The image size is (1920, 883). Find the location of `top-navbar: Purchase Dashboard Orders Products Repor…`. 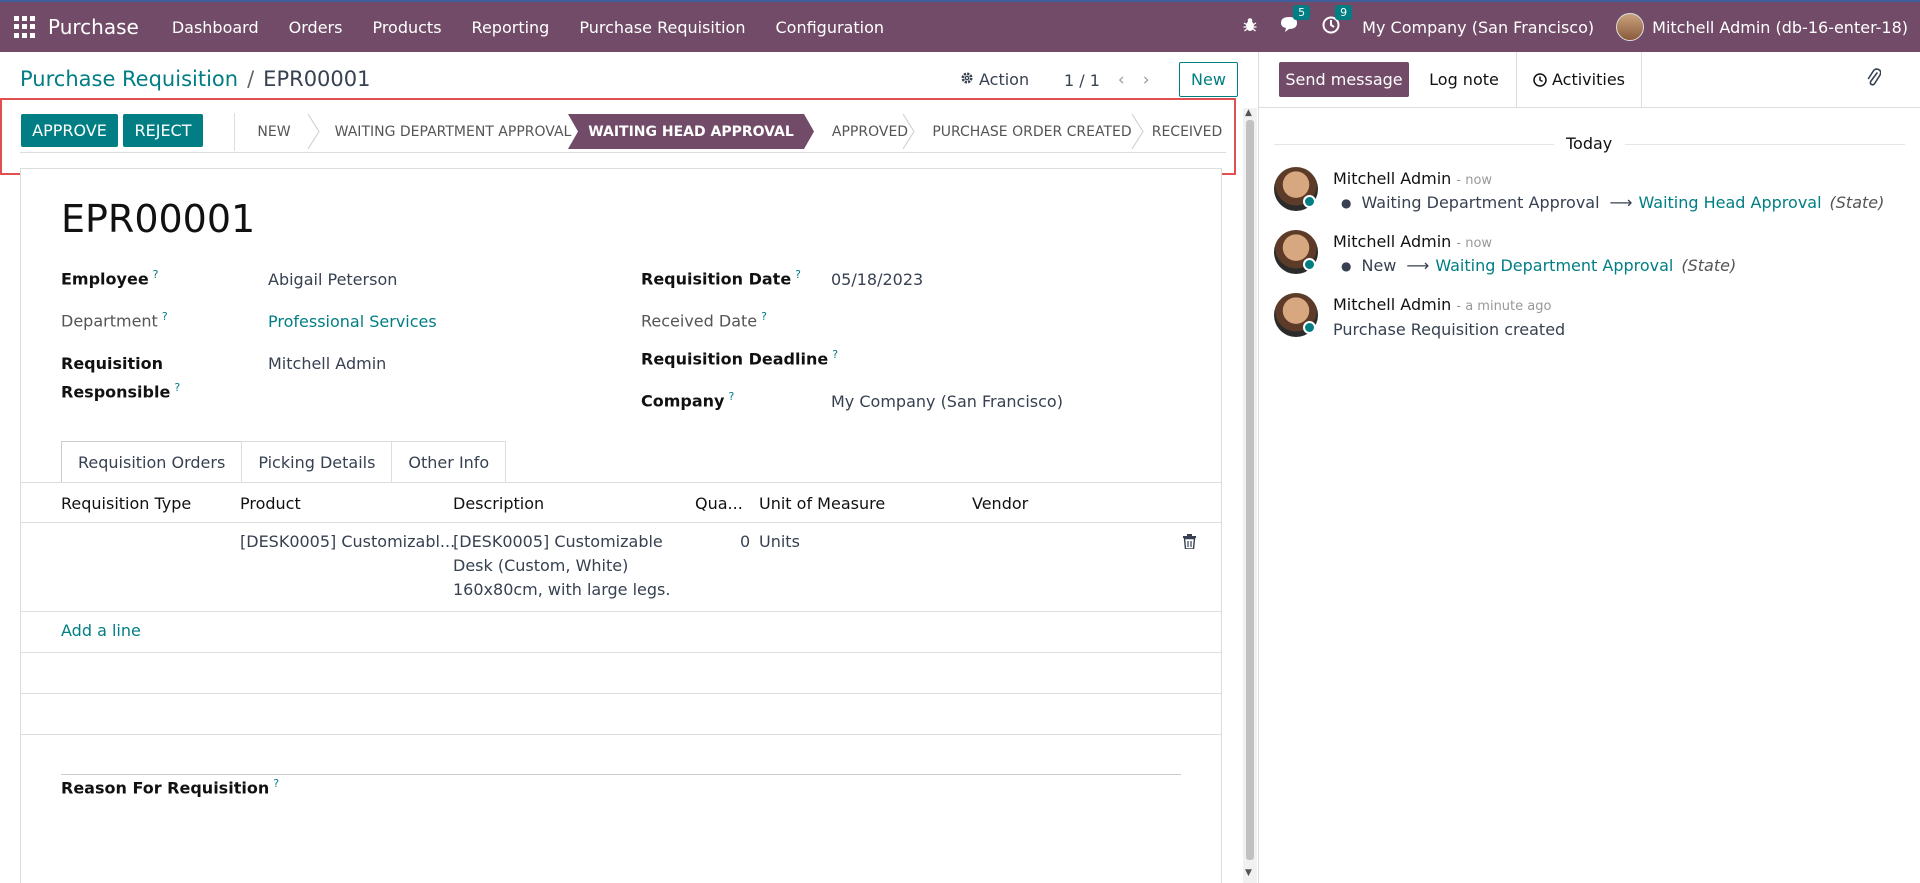

top-navbar: Purchase Dashboard Orders Products Repor… is located at coordinates (960, 26).